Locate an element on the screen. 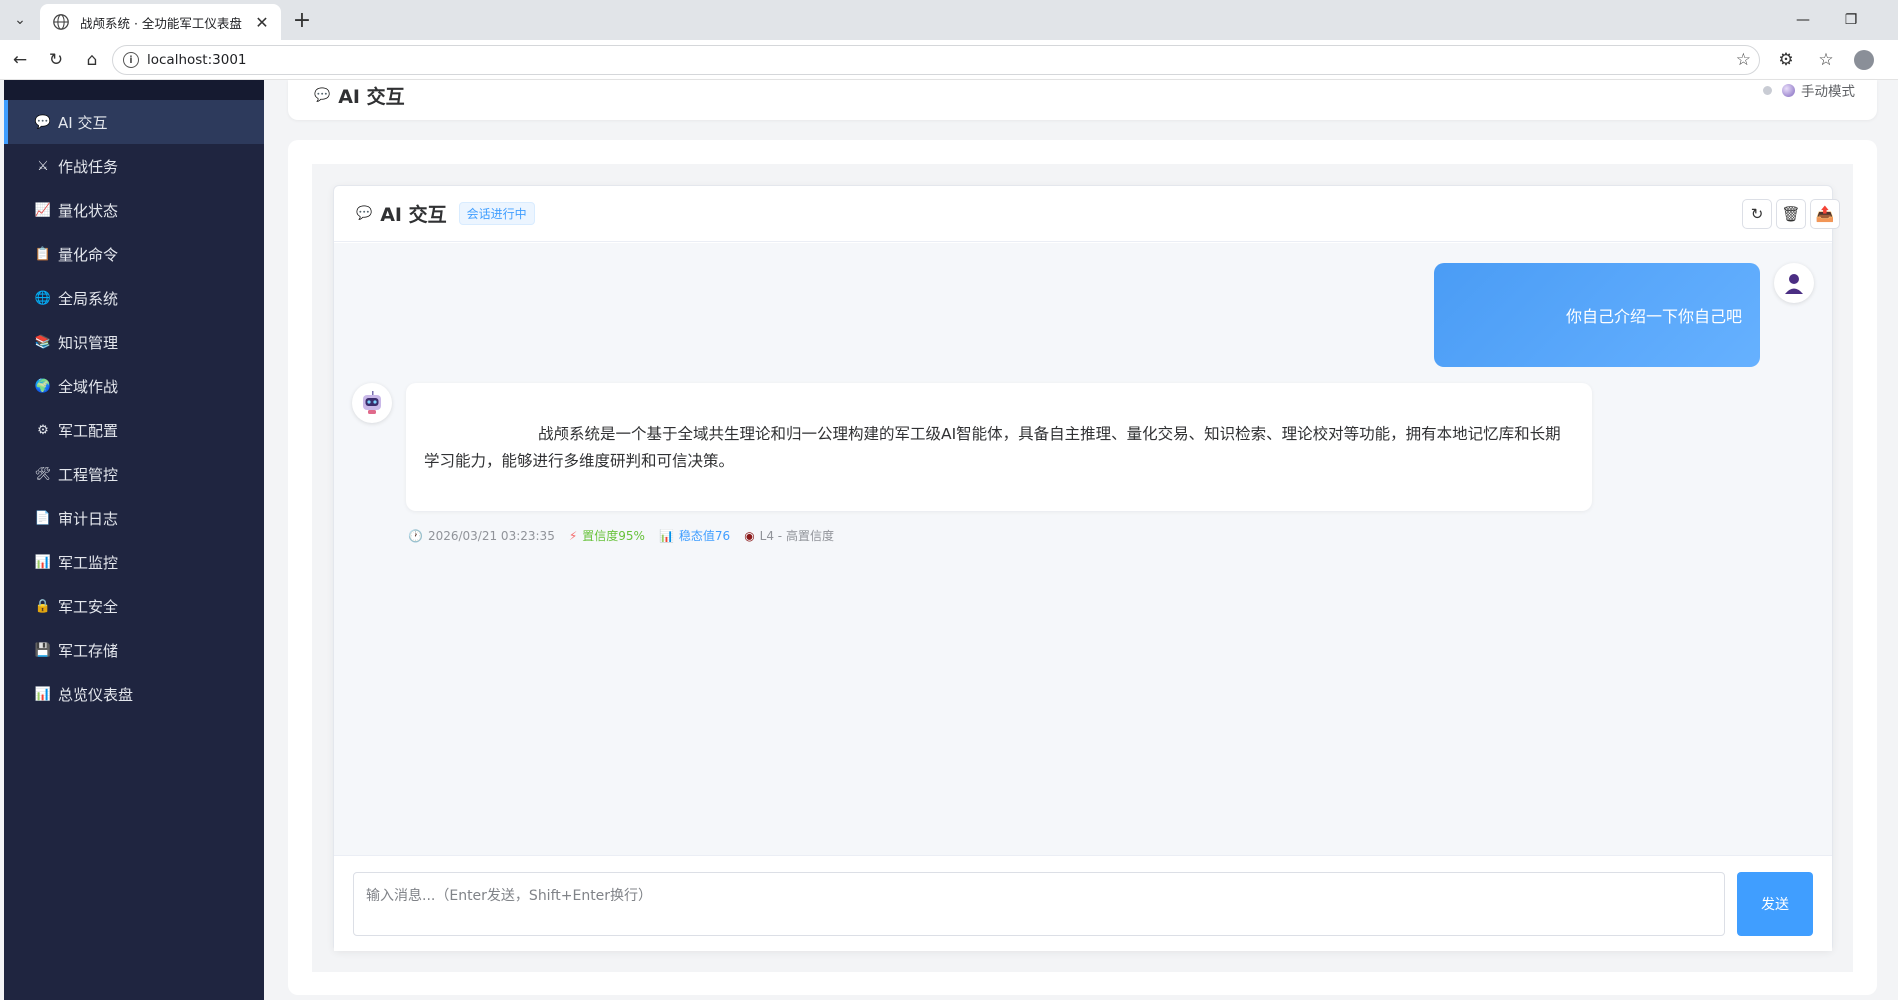 This screenshot has width=1898, height=1000. send-button: 发送 is located at coordinates (1775, 904).